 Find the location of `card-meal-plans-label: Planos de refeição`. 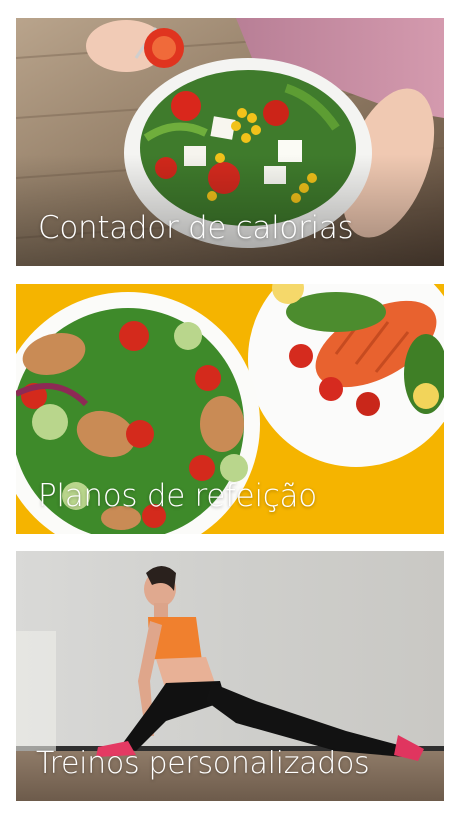

card-meal-plans-label: Planos de refeição is located at coordinates (177, 496).